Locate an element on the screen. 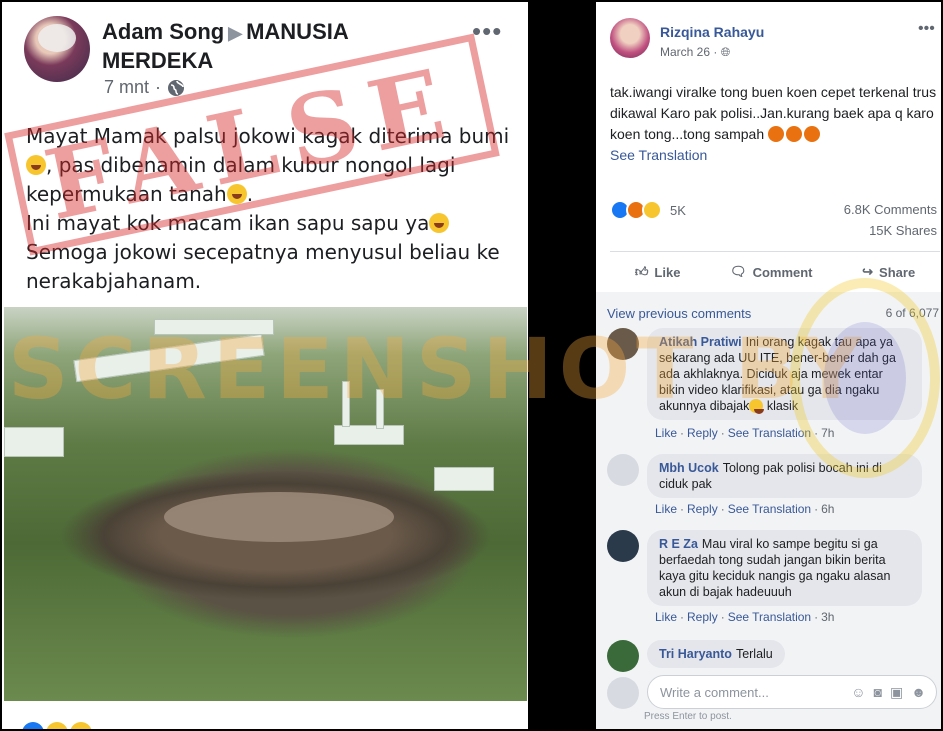 This screenshot has height=731, width=943. comment-time: 6h is located at coordinates (827, 509).